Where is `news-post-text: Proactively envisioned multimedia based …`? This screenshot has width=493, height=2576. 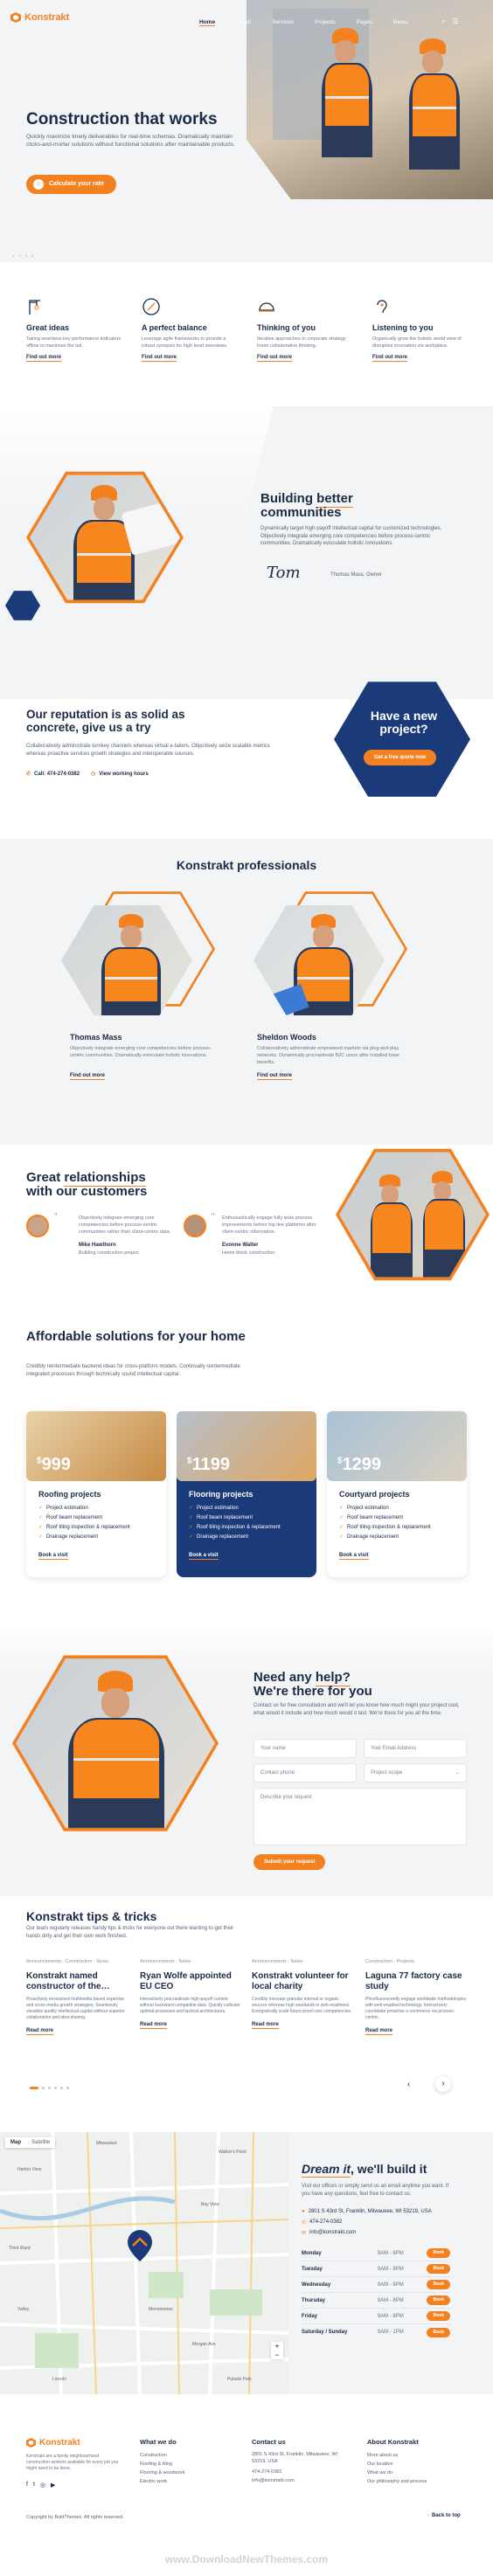
news-post-text: Proactively envisioned multimedia based … is located at coordinates (75, 2008).